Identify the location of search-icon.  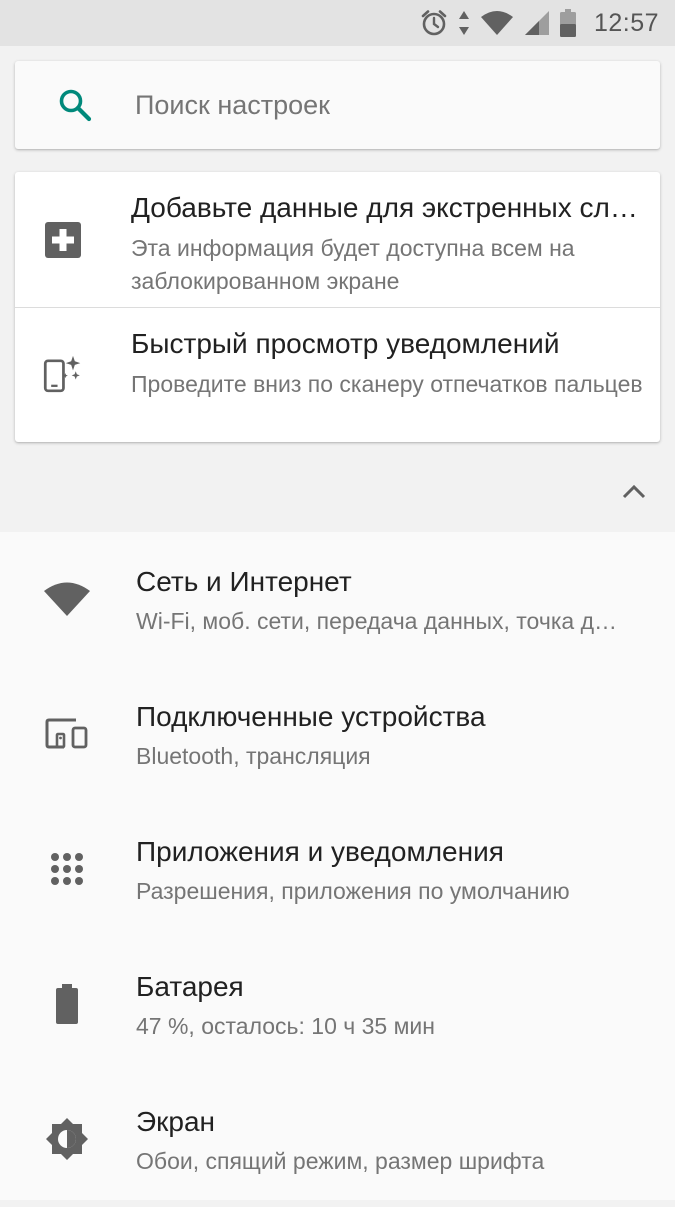
(75, 105).